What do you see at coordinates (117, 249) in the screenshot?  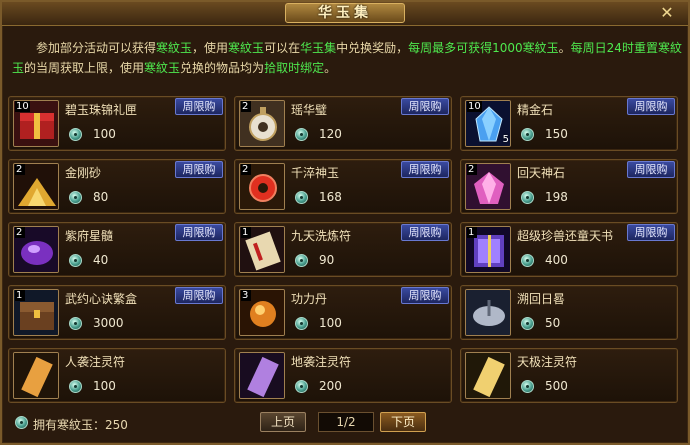 I see `item-card: 2 紫府星髓 周限购 40` at bounding box center [117, 249].